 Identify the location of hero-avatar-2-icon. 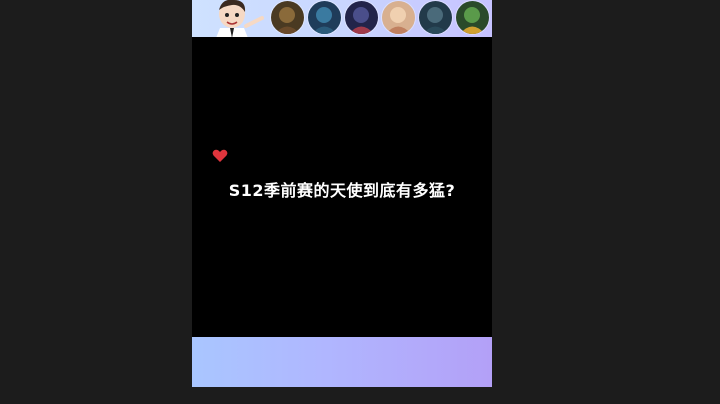
(324, 17).